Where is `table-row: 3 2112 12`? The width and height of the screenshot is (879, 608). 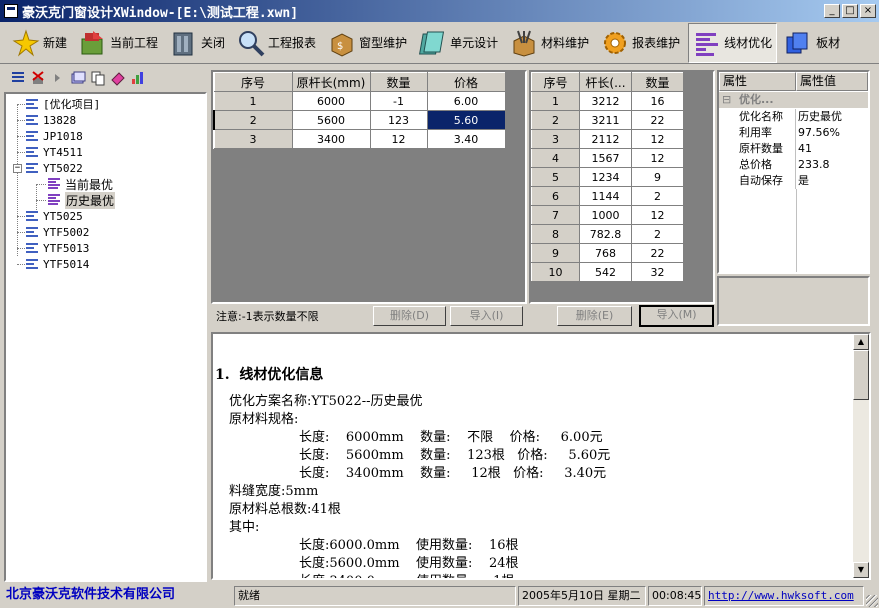
table-row: 3 2112 12 is located at coordinates (607, 139).